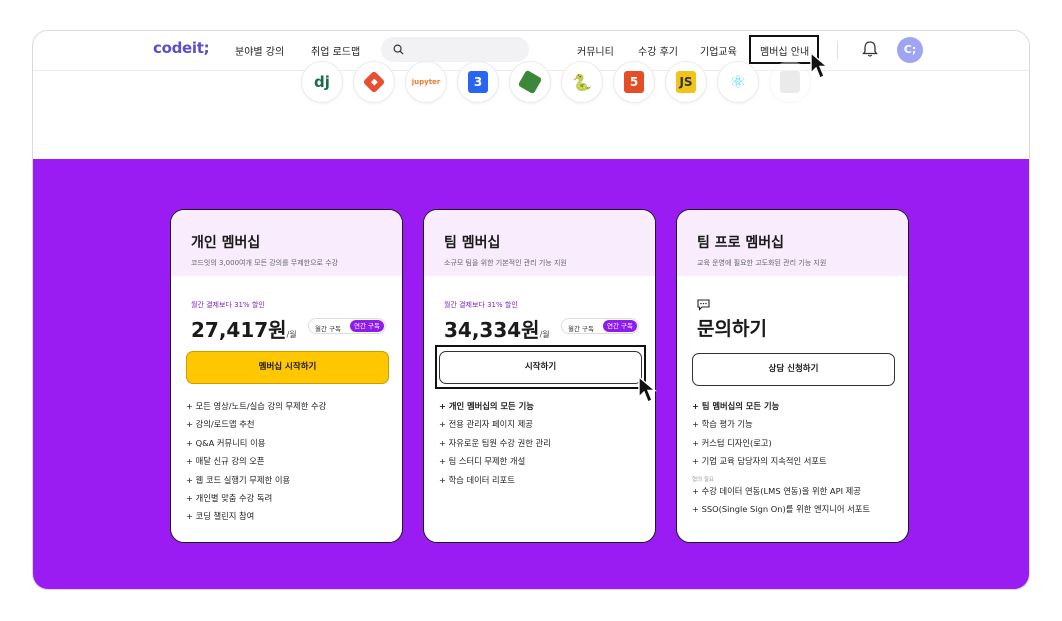 This screenshot has height=621, width=1062. I want to click on start-membership-button: 멤버십 시작하기, so click(287, 367).